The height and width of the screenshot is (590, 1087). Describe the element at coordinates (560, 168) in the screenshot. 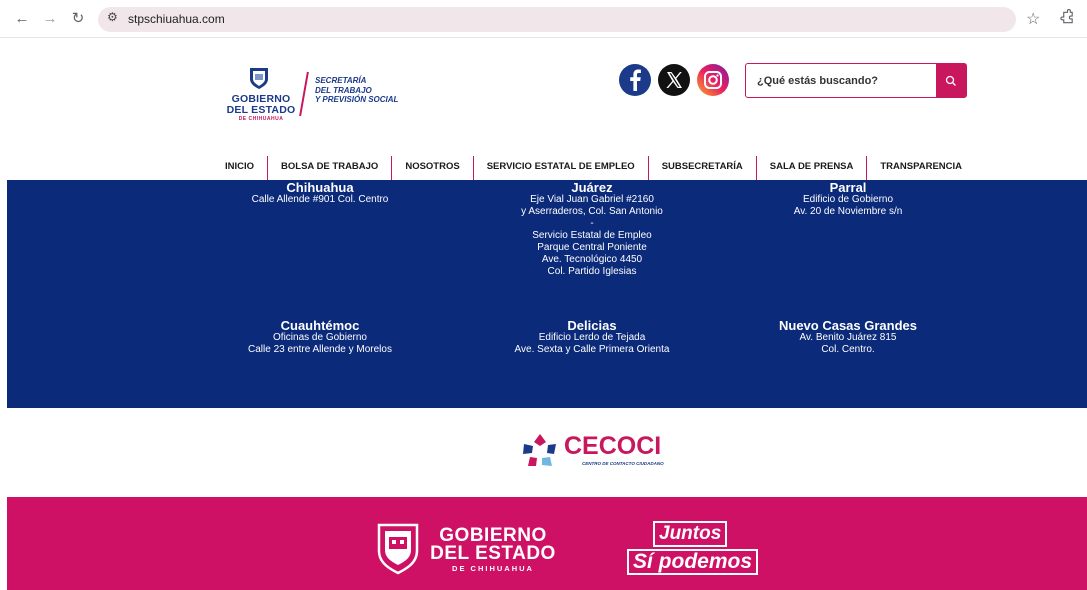

I see `nav-item-servicio-estatal: SERVICIO ESTATAL DE EMPLEO` at that location.